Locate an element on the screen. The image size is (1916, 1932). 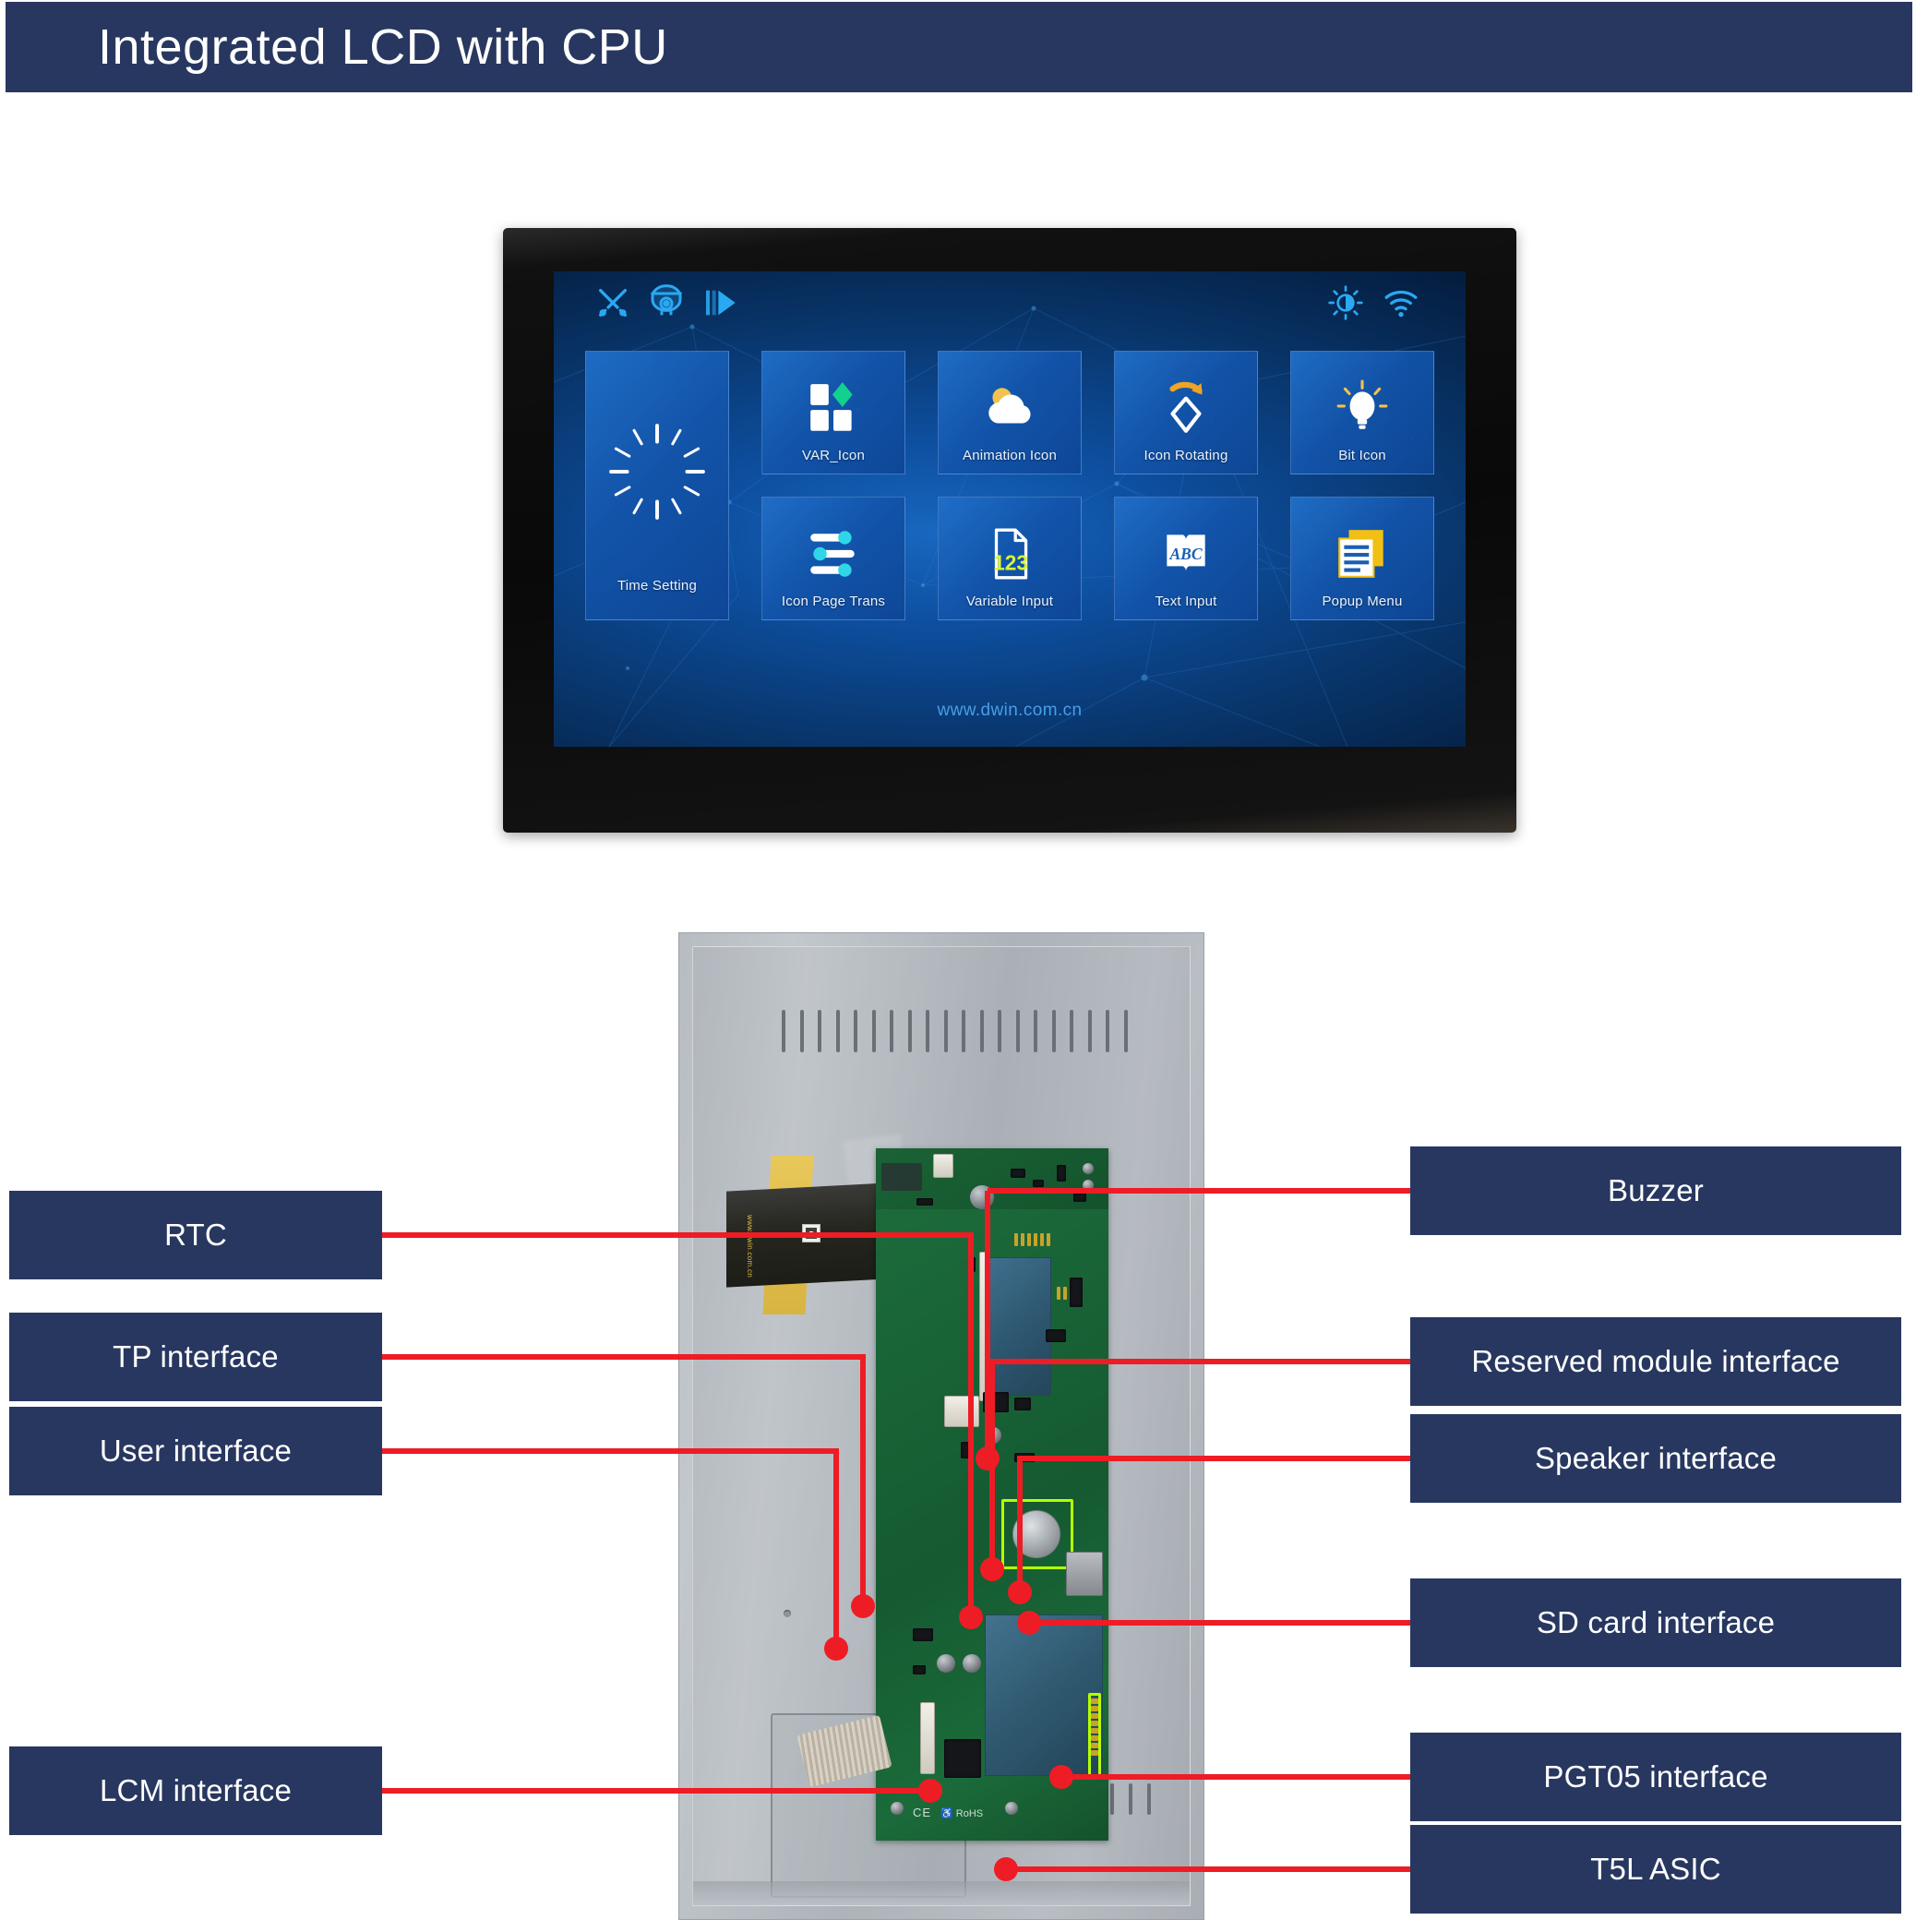
tile-variable-input: 123 Variable Input is located at coordinates (1010, 558).